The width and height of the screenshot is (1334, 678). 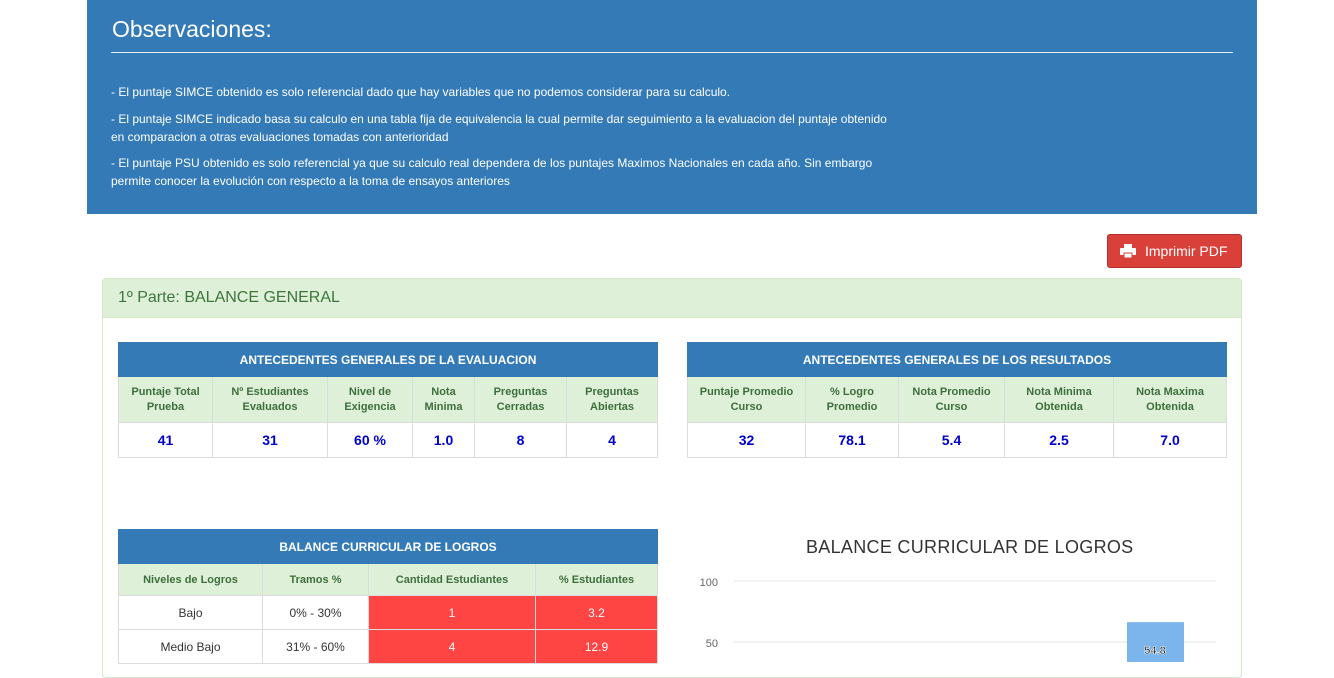 I want to click on table-cell: 8, so click(x=520, y=440).